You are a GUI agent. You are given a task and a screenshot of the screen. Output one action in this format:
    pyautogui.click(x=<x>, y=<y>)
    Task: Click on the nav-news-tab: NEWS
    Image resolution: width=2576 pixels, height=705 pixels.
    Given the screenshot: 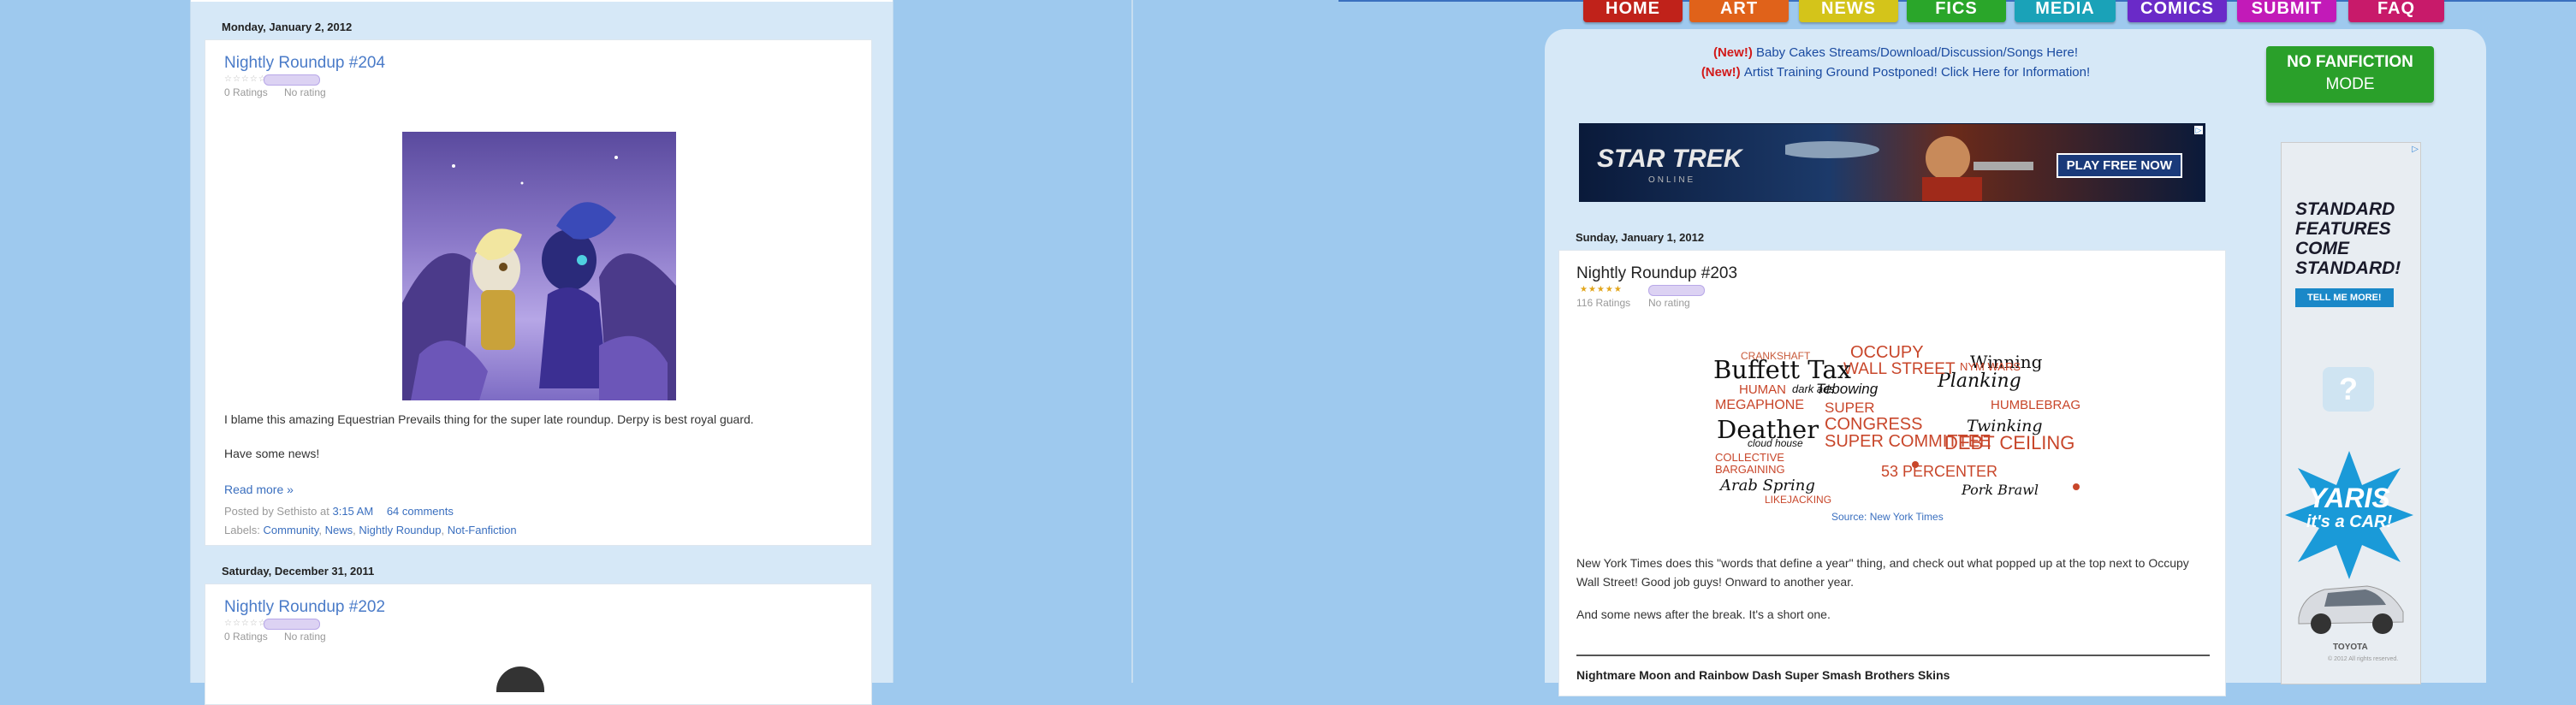 What is the action you would take?
    pyautogui.click(x=1848, y=11)
    